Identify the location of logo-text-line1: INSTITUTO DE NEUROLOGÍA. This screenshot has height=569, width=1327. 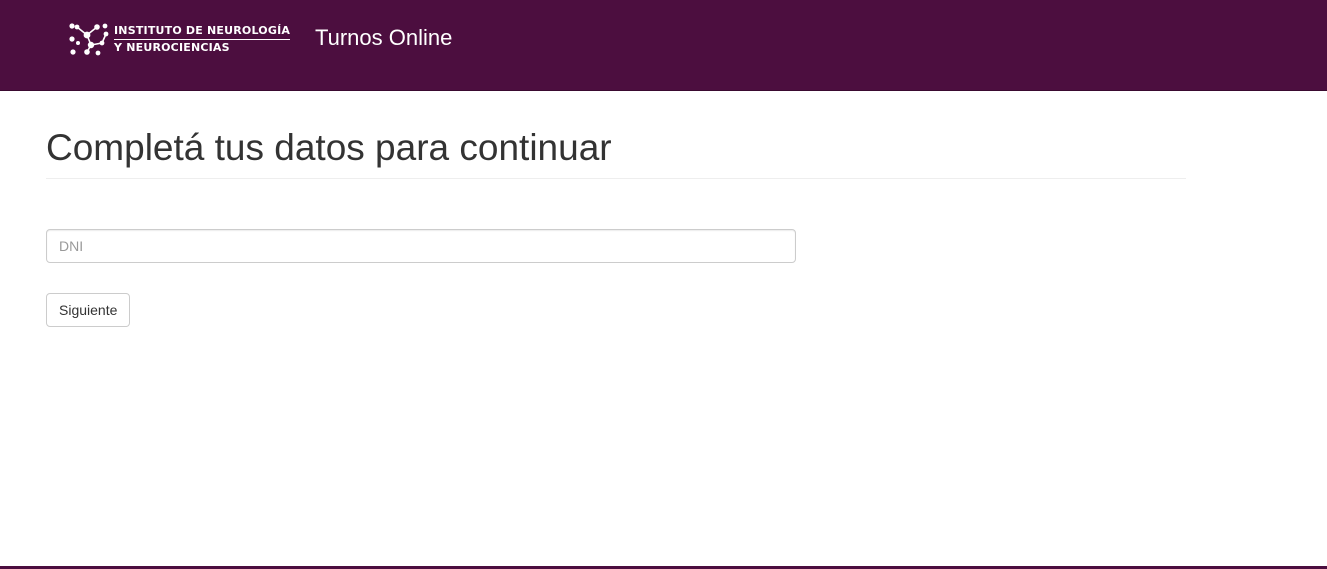
(202, 32).